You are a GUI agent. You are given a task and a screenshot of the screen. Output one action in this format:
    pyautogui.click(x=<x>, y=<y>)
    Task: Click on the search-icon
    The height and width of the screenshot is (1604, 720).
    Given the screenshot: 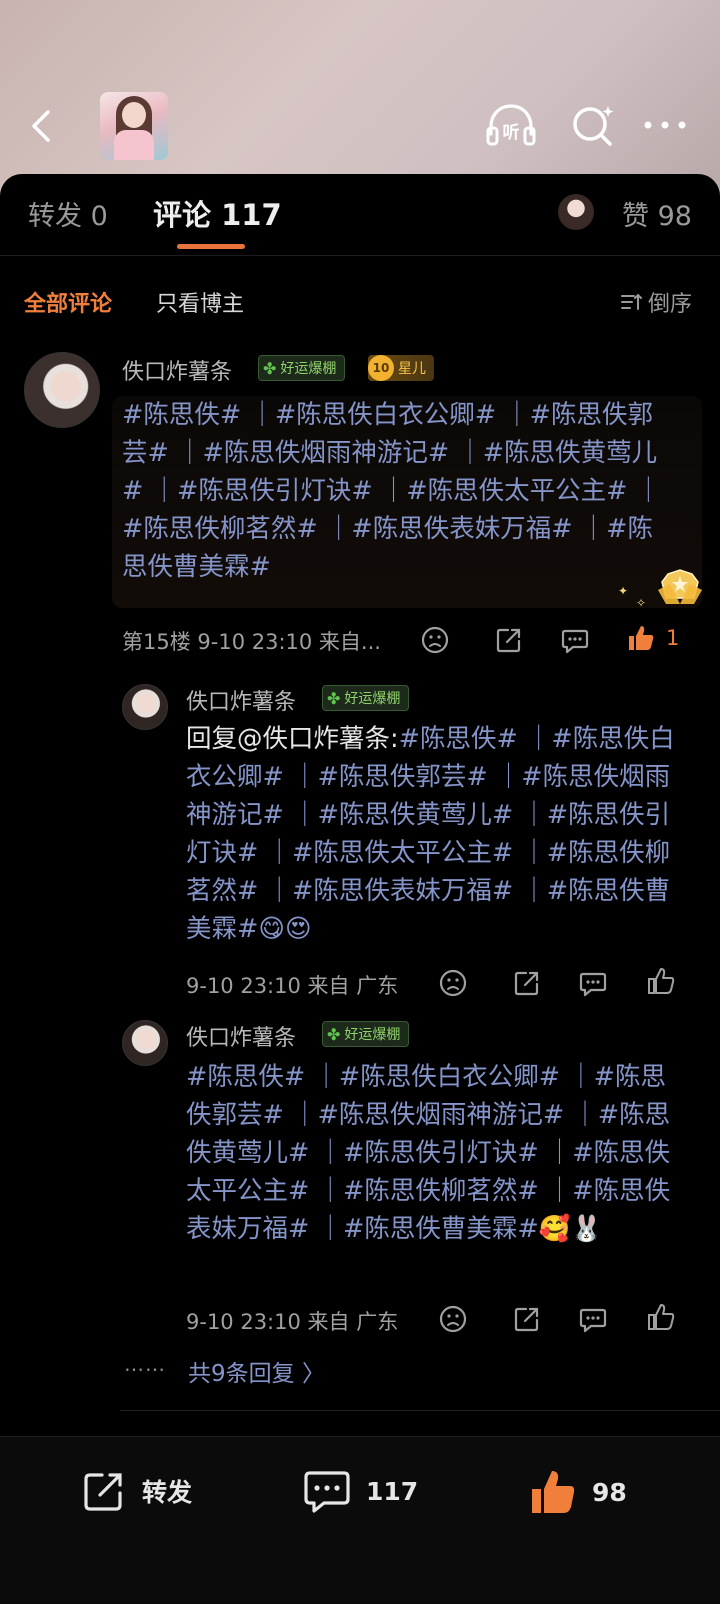 What is the action you would take?
    pyautogui.click(x=593, y=126)
    